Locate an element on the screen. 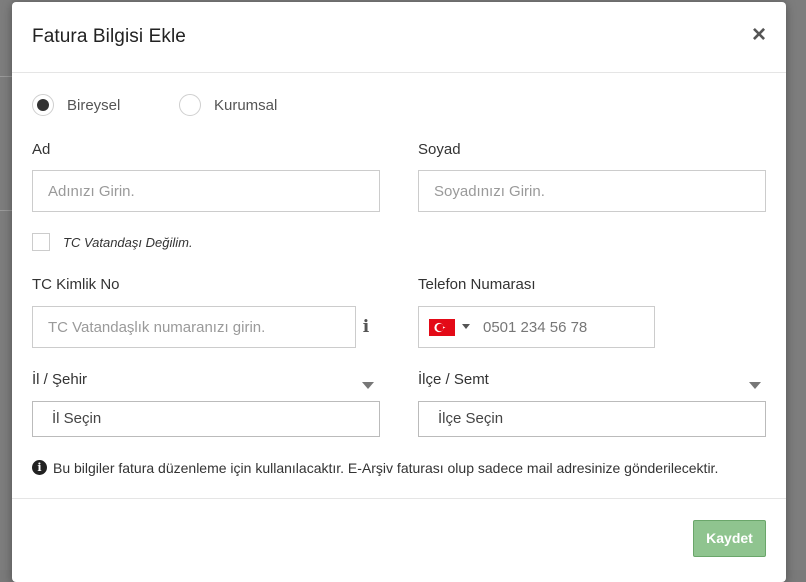 The height and width of the screenshot is (582, 806). backdrop-left is located at coordinates (6, 285).